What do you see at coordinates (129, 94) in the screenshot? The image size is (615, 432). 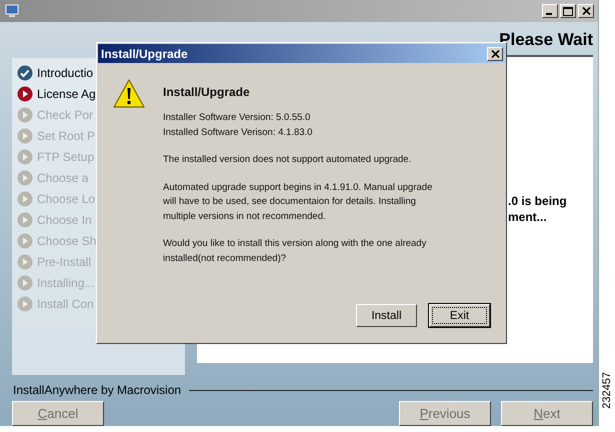 I see `warning-icon` at bounding box center [129, 94].